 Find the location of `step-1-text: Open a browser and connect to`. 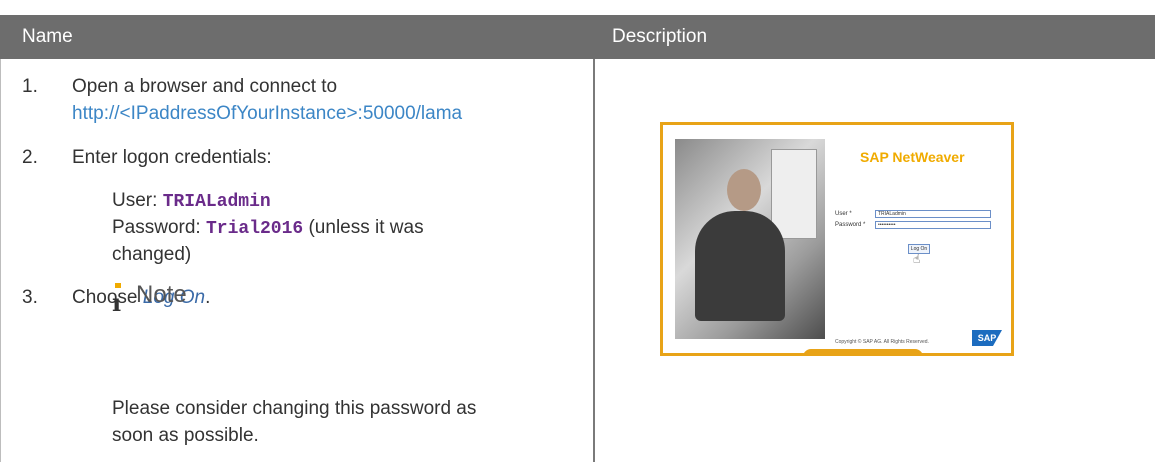

step-1-text: Open a browser and connect to is located at coordinates (205, 86).